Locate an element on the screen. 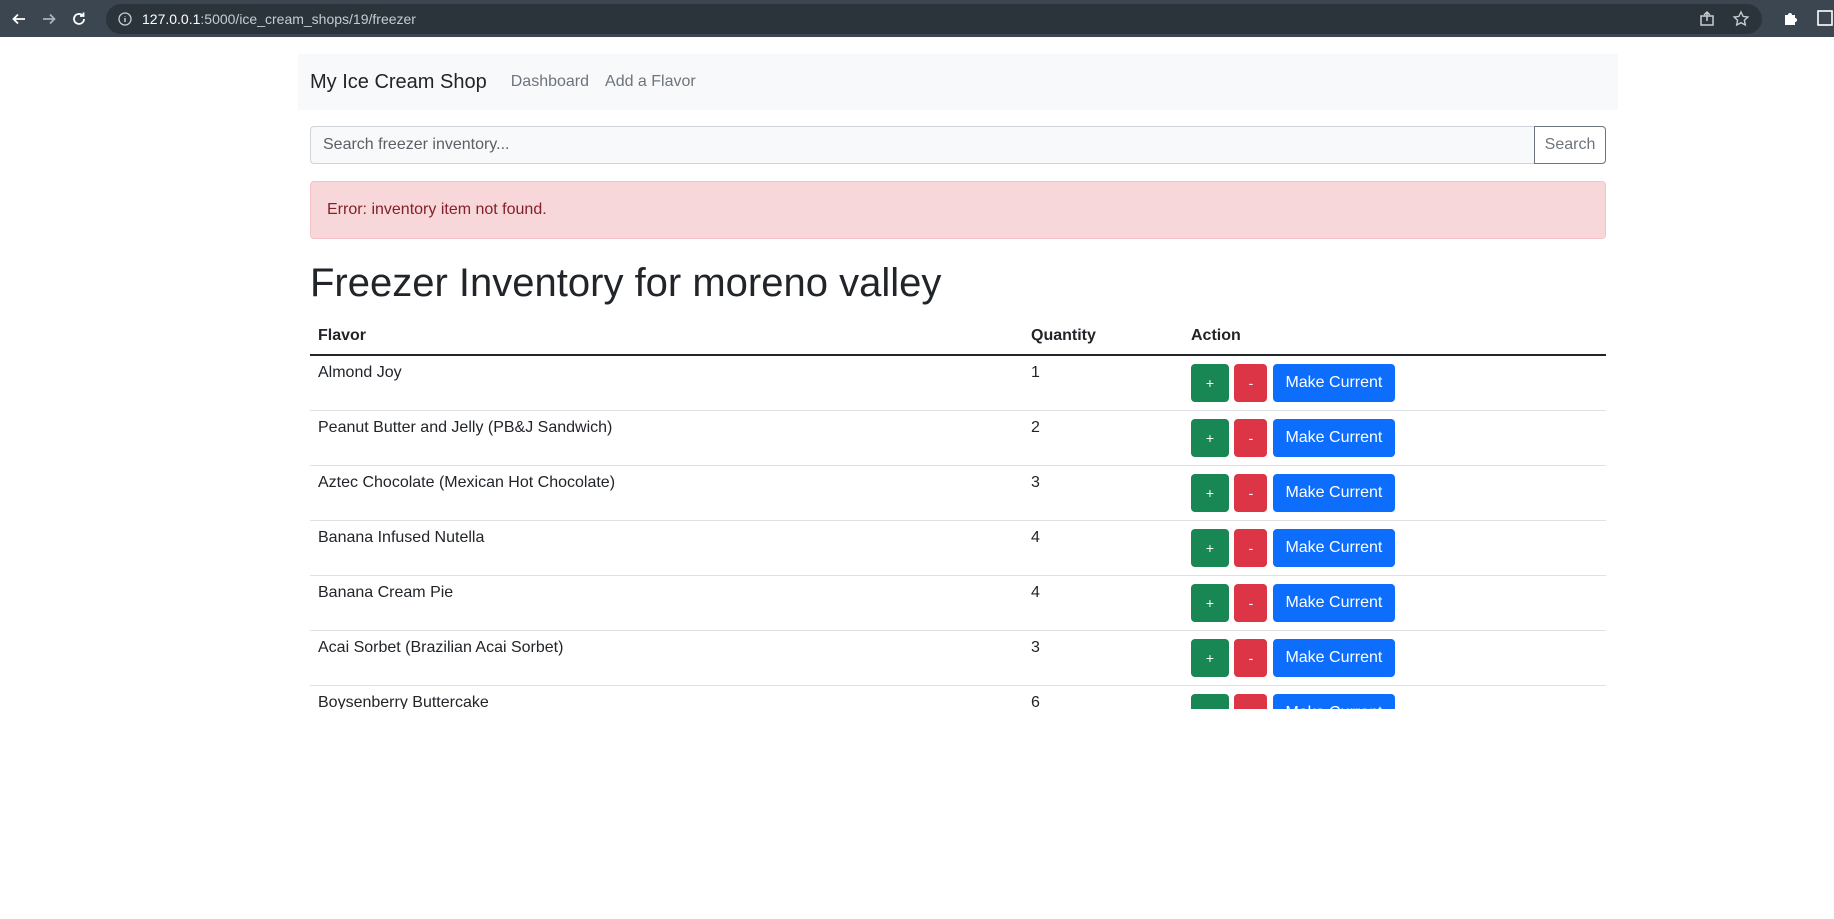  flavor-cell: Aztec Chocolate (Mexican Hot Chocolate) is located at coordinates (666, 493).